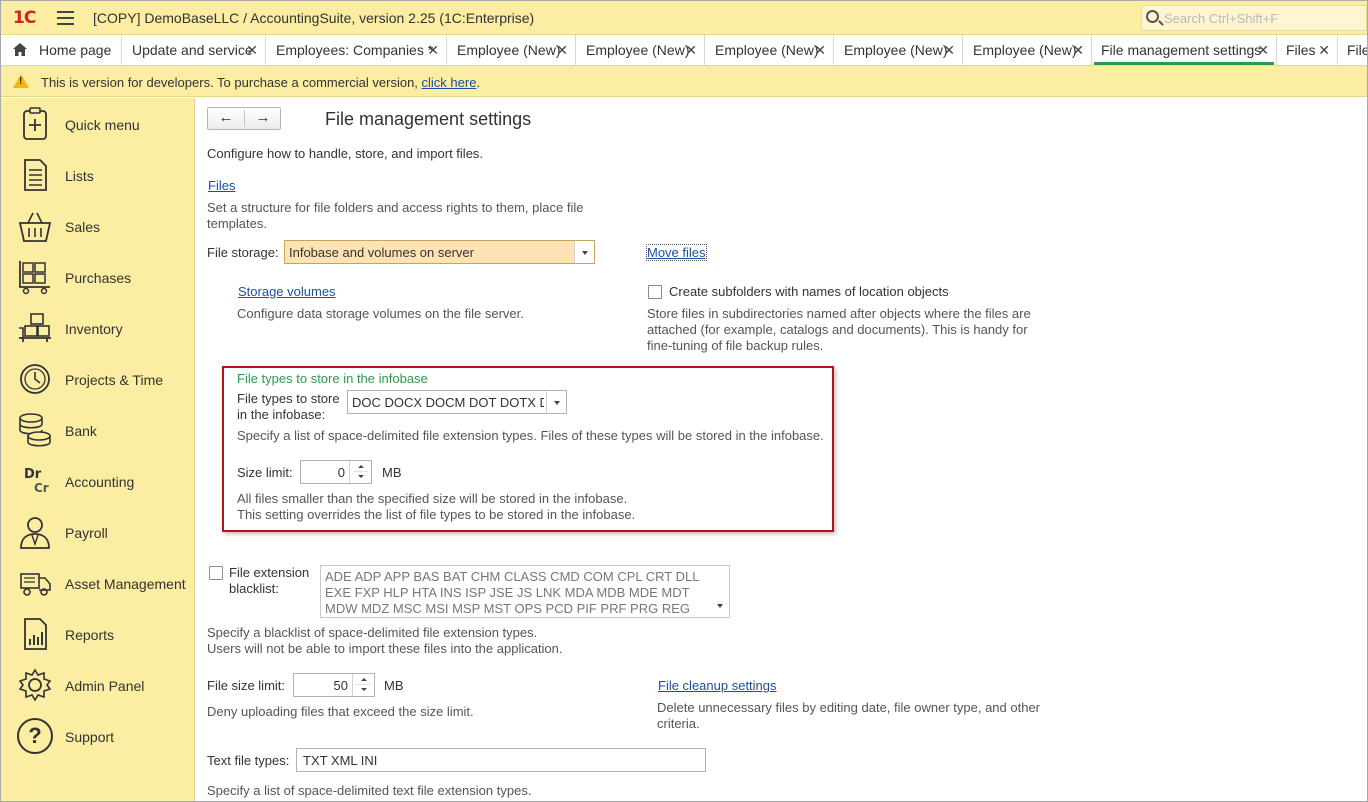  What do you see at coordinates (98, 532) in the screenshot?
I see `sidebar-item-payroll: Payroll` at bounding box center [98, 532].